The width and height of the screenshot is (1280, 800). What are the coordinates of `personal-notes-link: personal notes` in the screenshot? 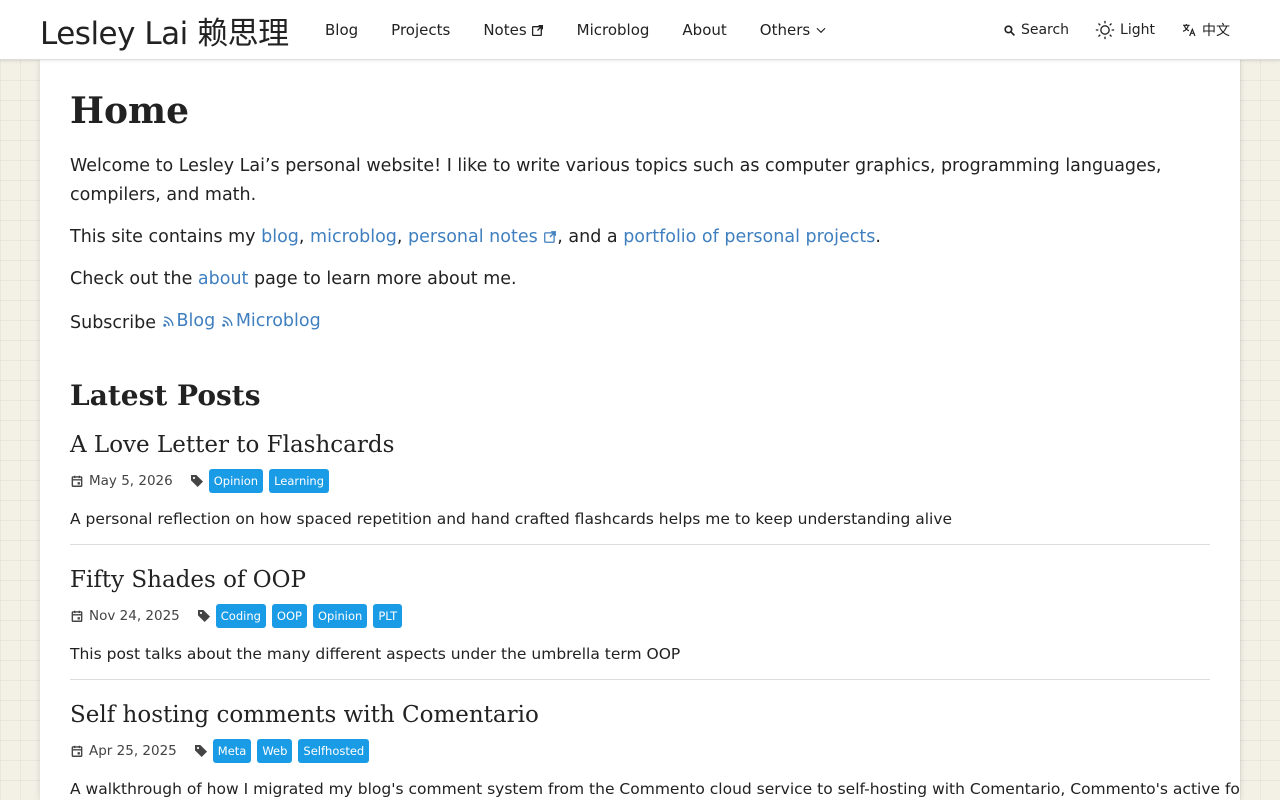 It's located at (482, 237).